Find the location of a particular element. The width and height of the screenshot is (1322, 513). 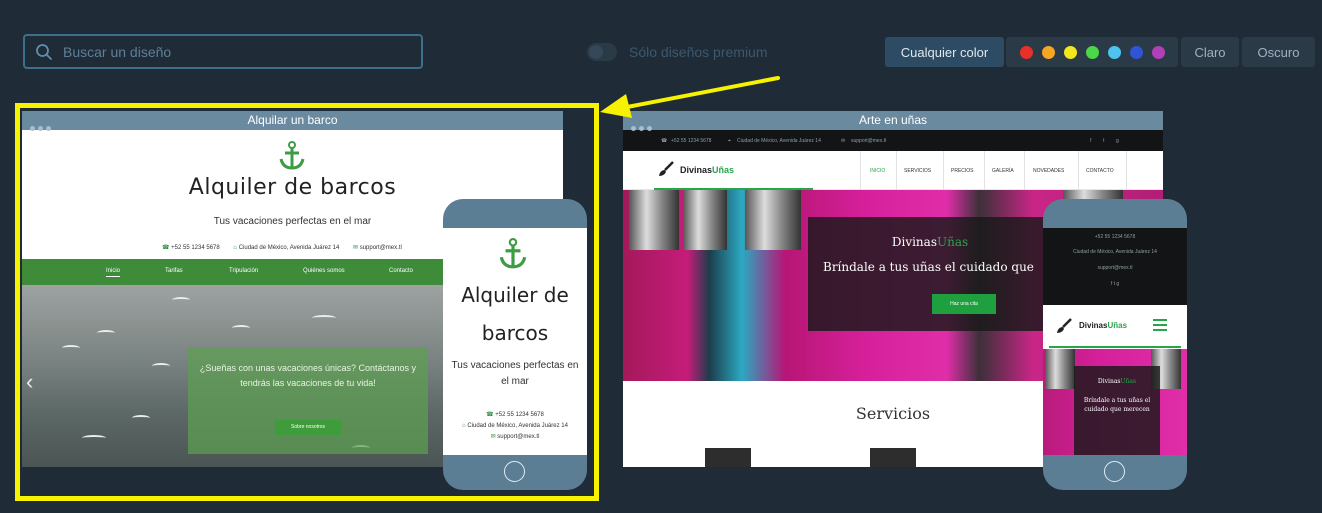

mail-icon: ✉ is located at coordinates (843, 141).